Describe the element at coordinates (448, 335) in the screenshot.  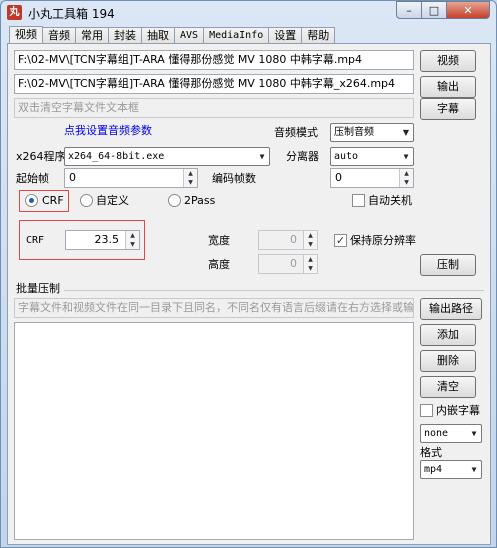
I see `add-button: 添加` at that location.